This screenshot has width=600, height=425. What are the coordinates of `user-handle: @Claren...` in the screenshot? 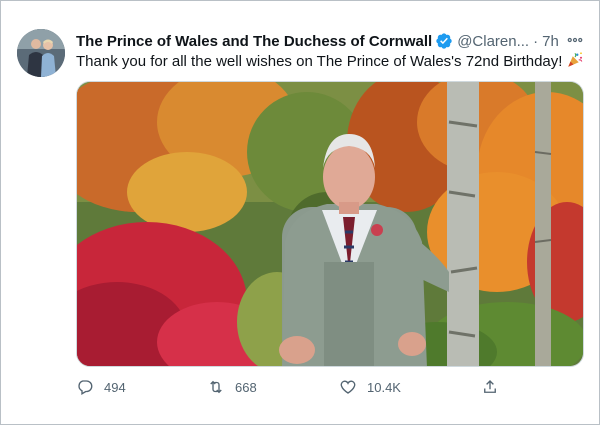 It's located at (493, 41).